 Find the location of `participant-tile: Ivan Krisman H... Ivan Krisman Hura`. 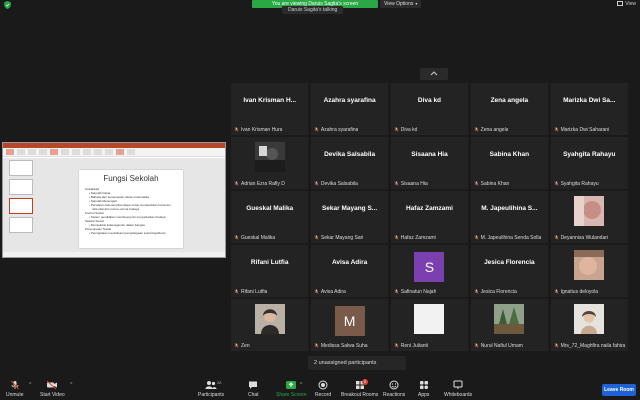

participant-tile: Ivan Krisman H... Ivan Krisman Hura is located at coordinates (270, 109).